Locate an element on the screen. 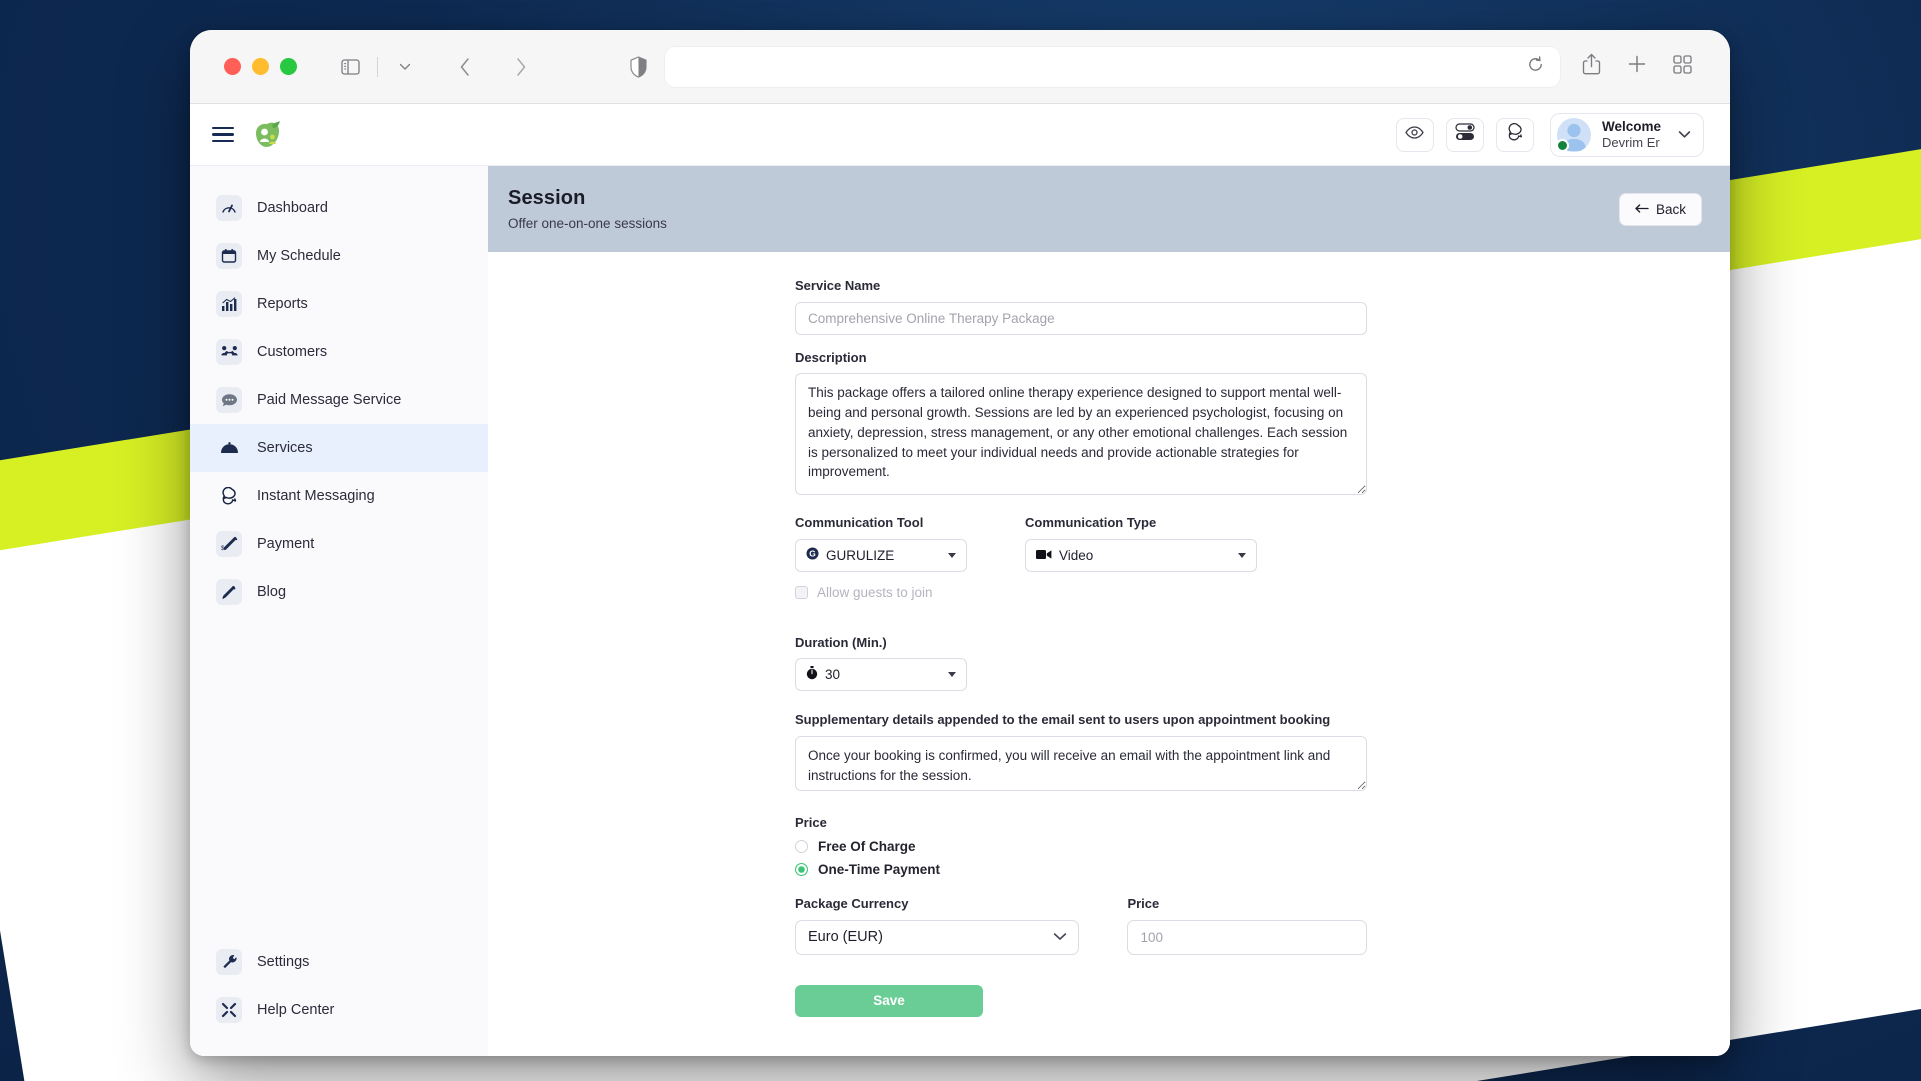  communication-tool-select: G GURULIZE is located at coordinates (881, 555).